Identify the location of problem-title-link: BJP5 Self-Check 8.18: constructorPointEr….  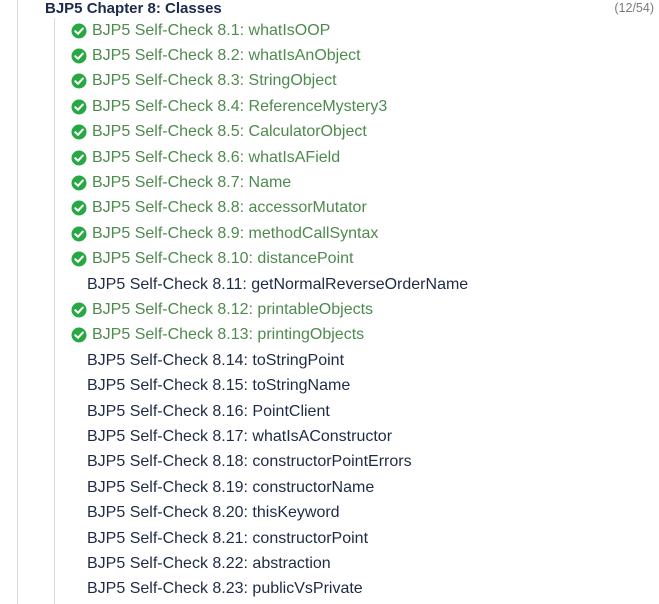
(249, 462).